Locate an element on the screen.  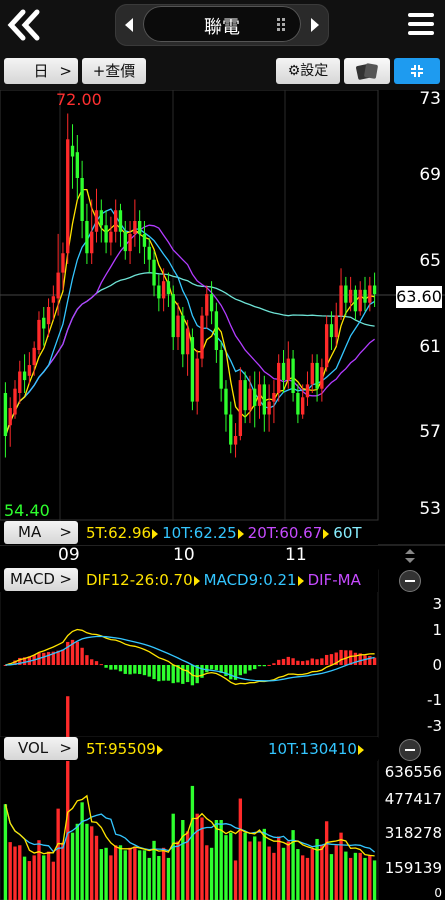
high-price-label: 72.00 is located at coordinates (79, 99).